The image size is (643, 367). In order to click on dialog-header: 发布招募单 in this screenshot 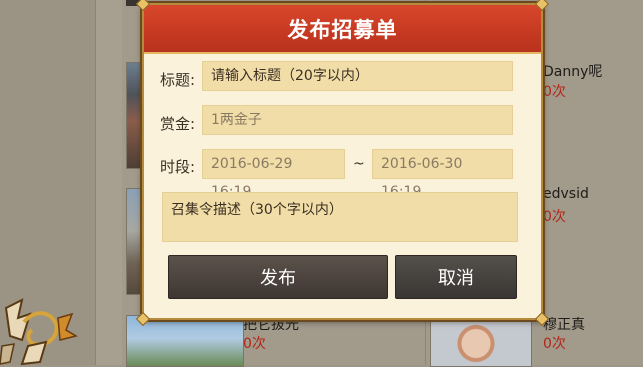, I will do `click(342, 29)`.